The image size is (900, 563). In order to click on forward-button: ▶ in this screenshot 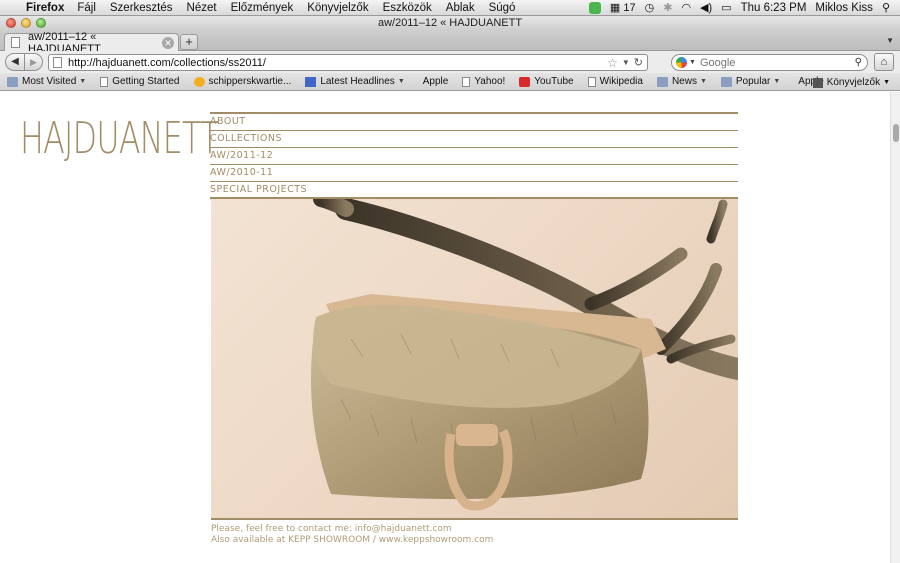, I will do `click(34, 62)`.